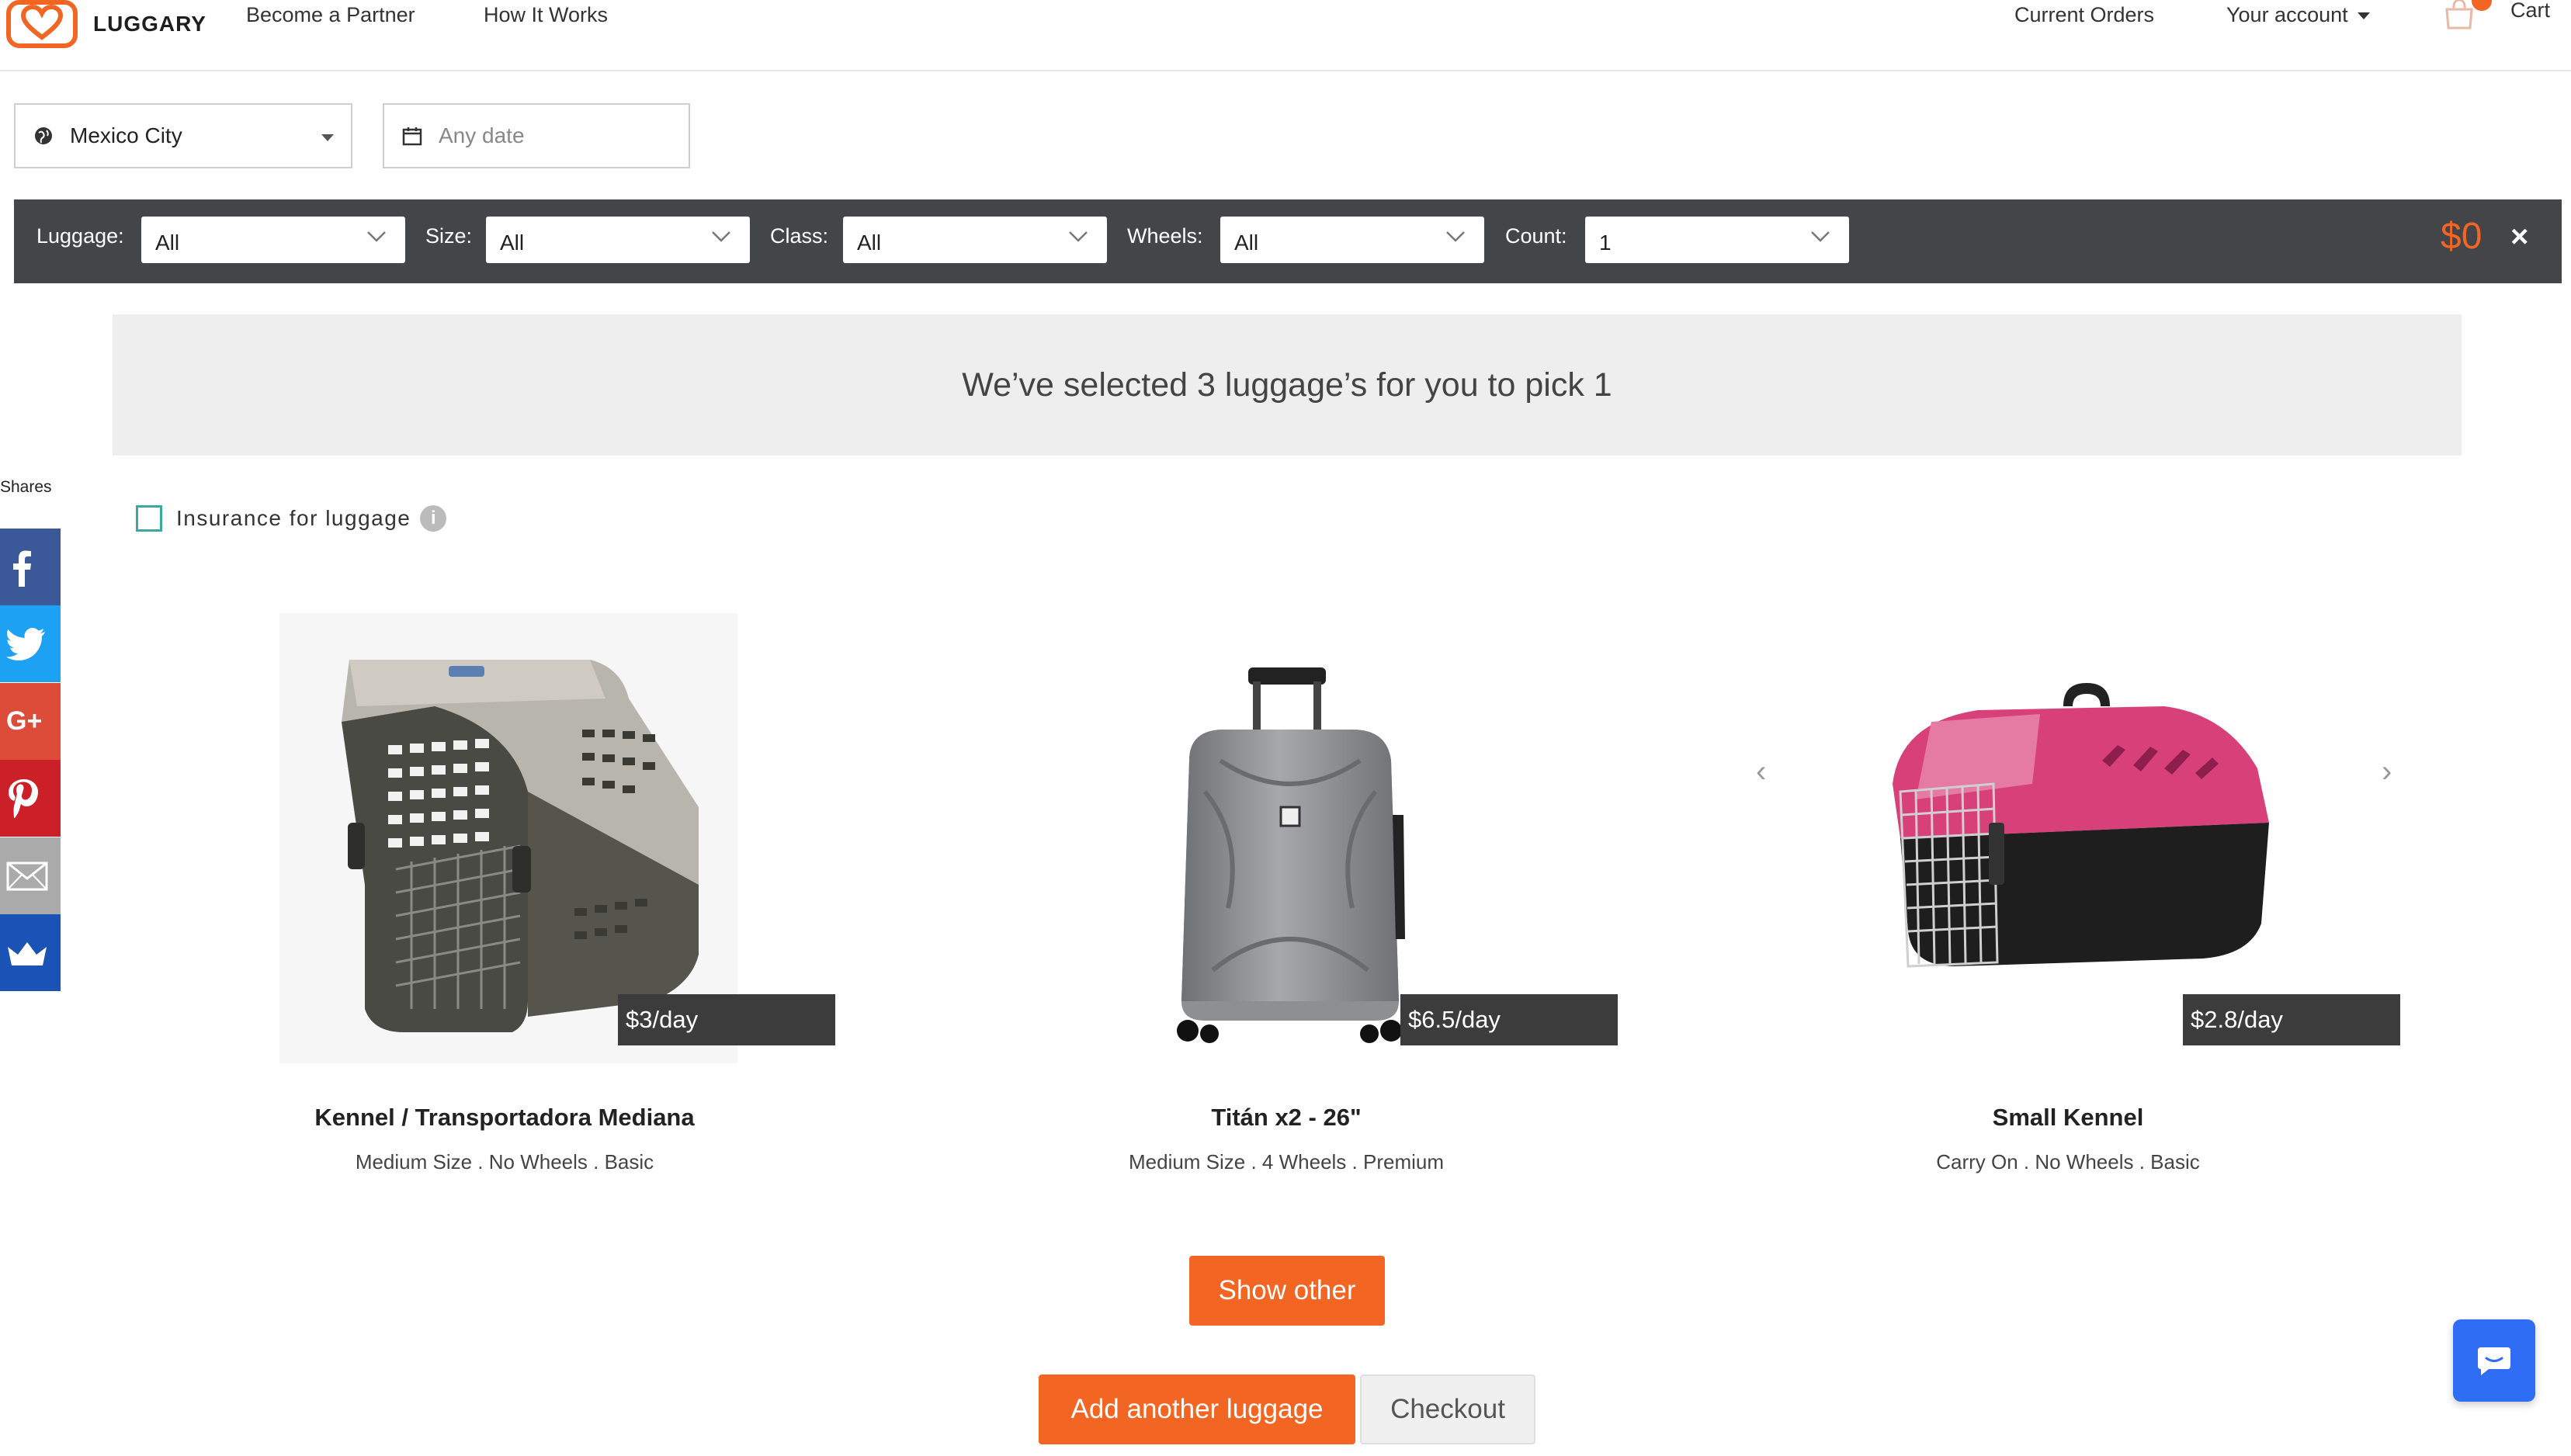  What do you see at coordinates (1447, 1410) in the screenshot?
I see `checkout-button: Checkout` at bounding box center [1447, 1410].